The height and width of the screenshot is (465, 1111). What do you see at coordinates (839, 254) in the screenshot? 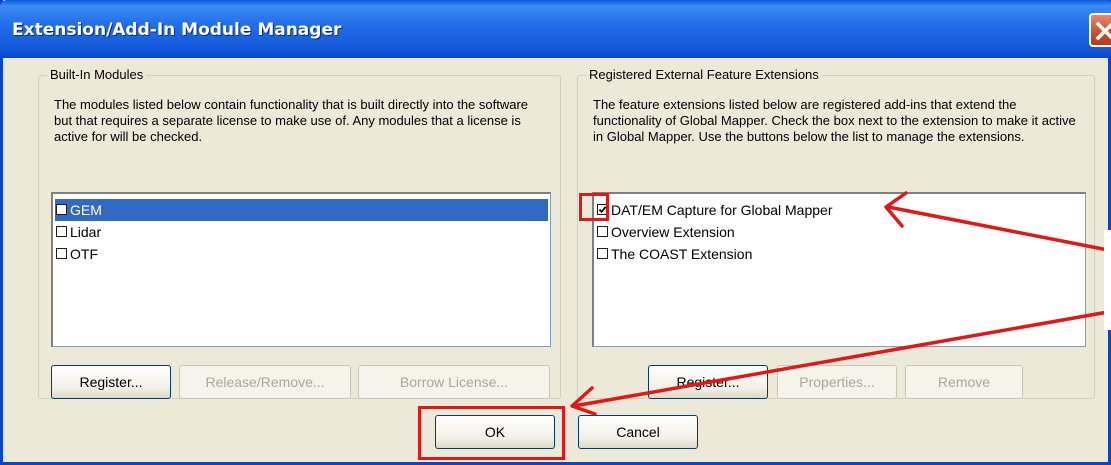
I see `list-item-coast: The COAST Extension` at bounding box center [839, 254].